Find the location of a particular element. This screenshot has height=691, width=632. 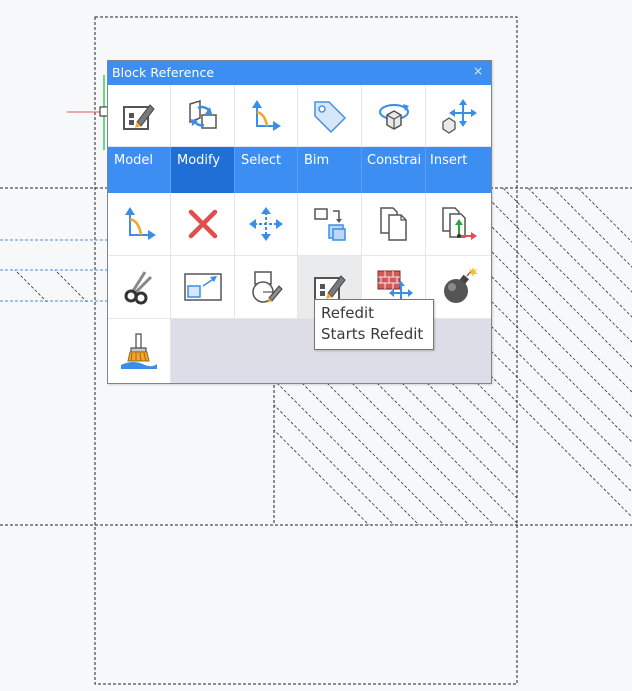

scale-icon is located at coordinates (202, 287).